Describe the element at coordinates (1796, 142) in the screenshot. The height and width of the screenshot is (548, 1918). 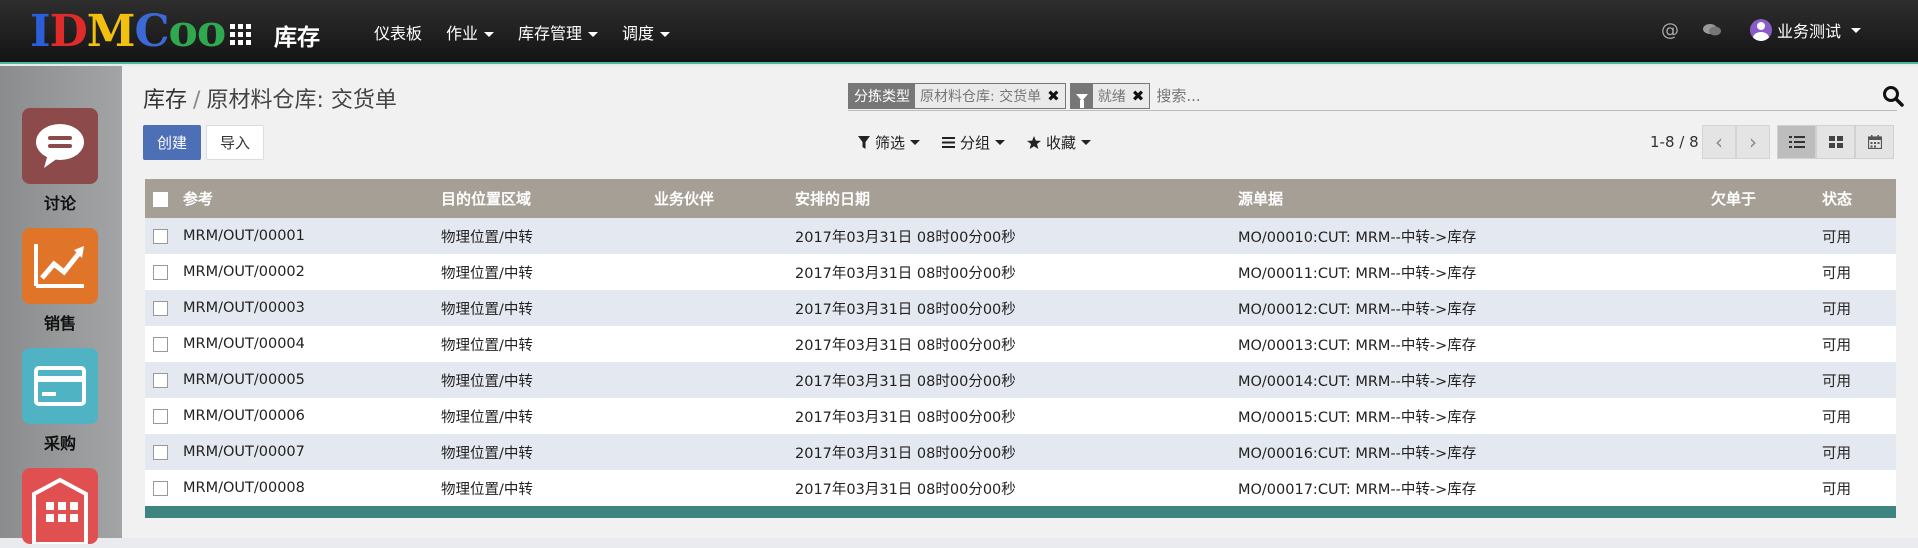
I see `list-view-button` at that location.